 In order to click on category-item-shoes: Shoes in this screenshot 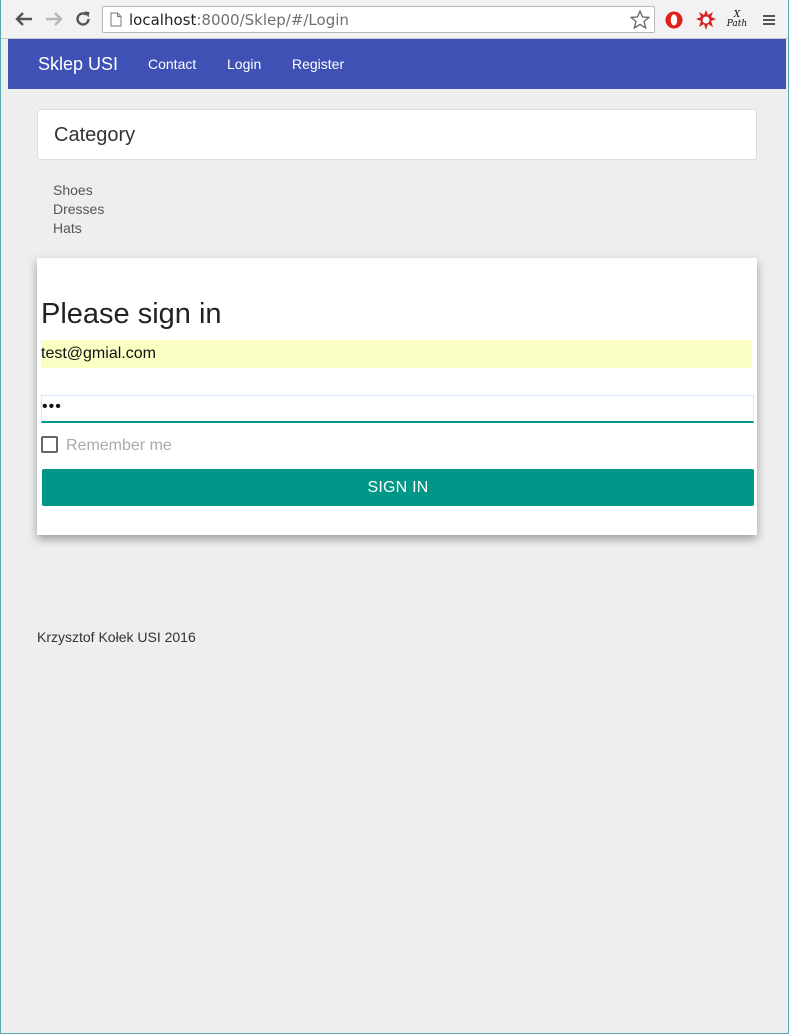, I will do `click(78, 191)`.